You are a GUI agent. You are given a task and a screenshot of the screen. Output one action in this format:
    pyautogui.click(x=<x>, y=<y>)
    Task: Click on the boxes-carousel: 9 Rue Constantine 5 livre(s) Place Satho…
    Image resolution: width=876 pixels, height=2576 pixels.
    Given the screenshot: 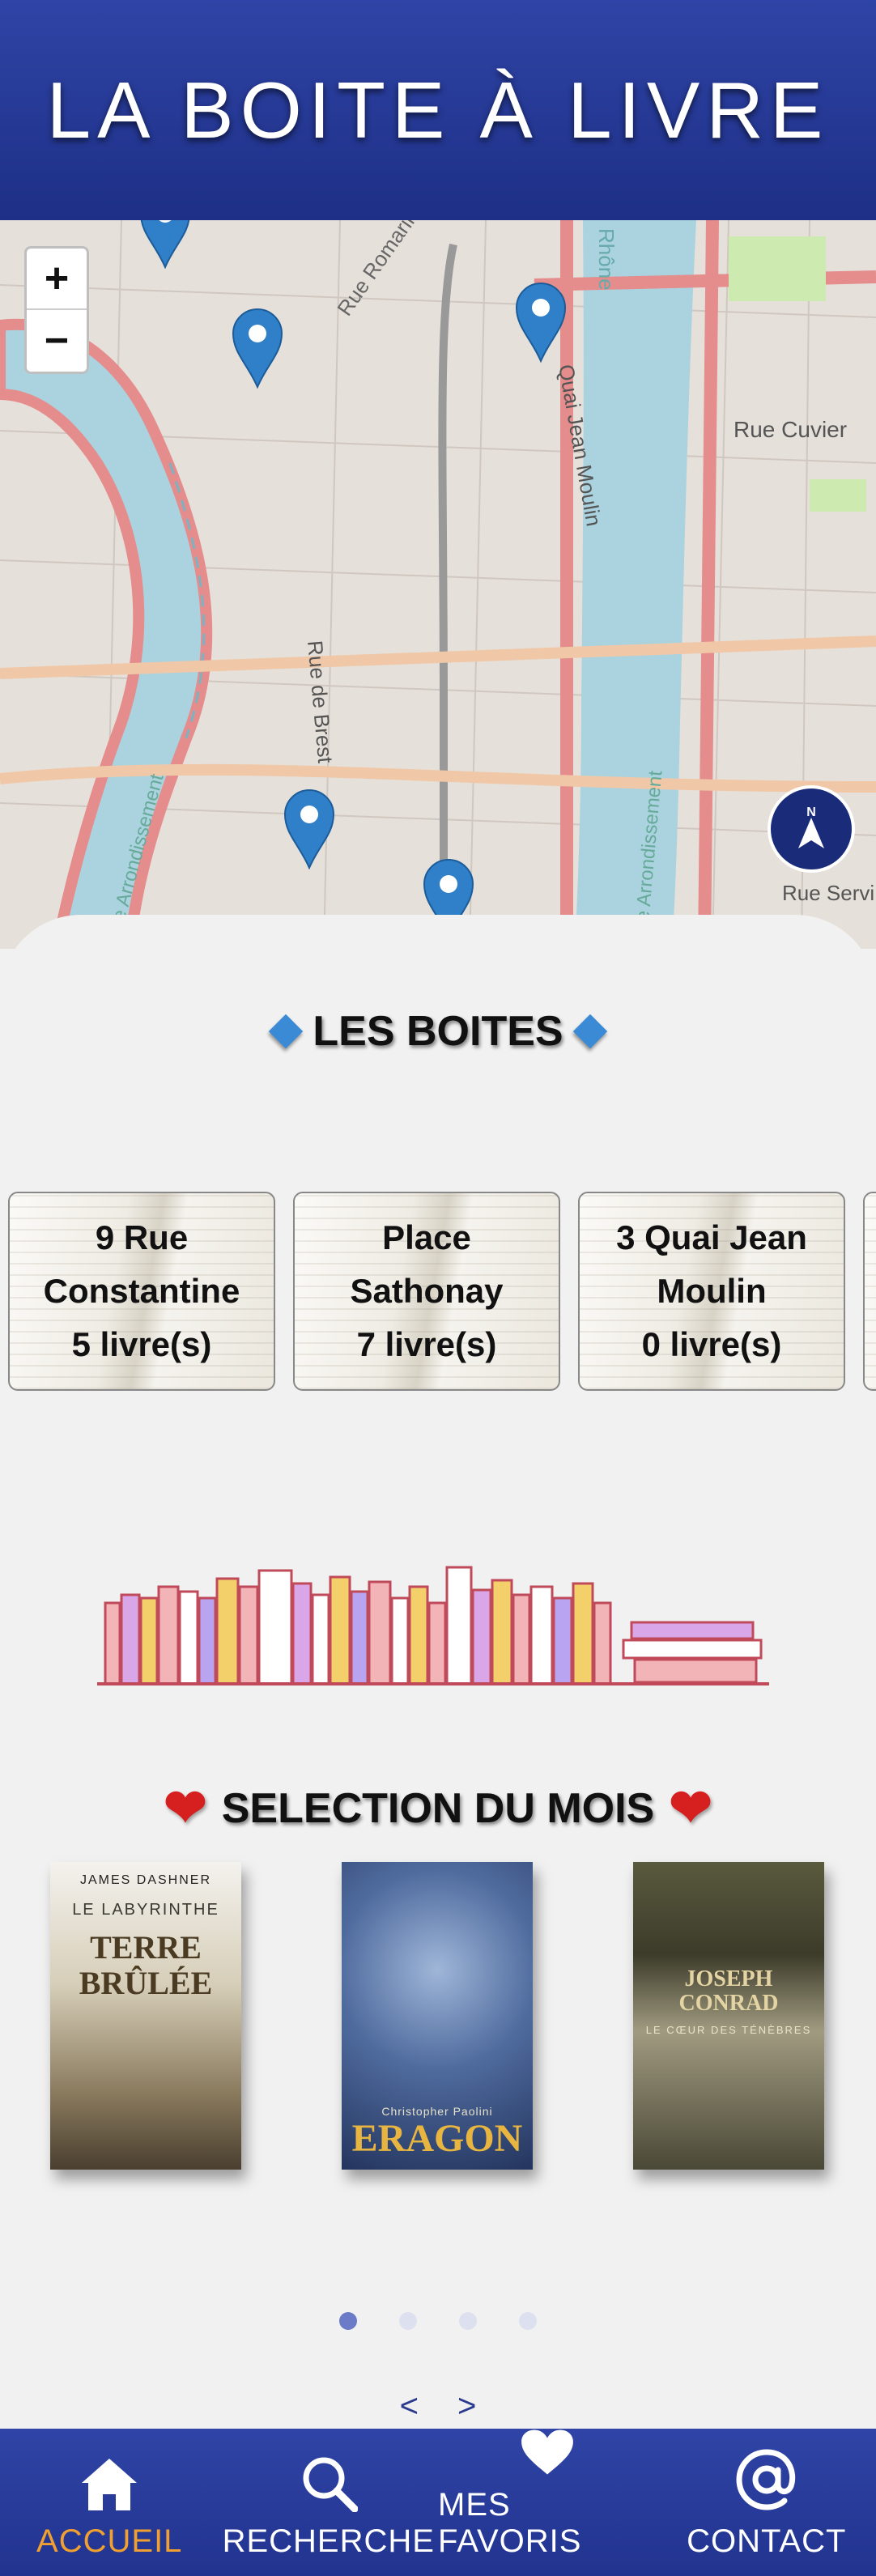 What is the action you would take?
    pyautogui.click(x=442, y=1293)
    